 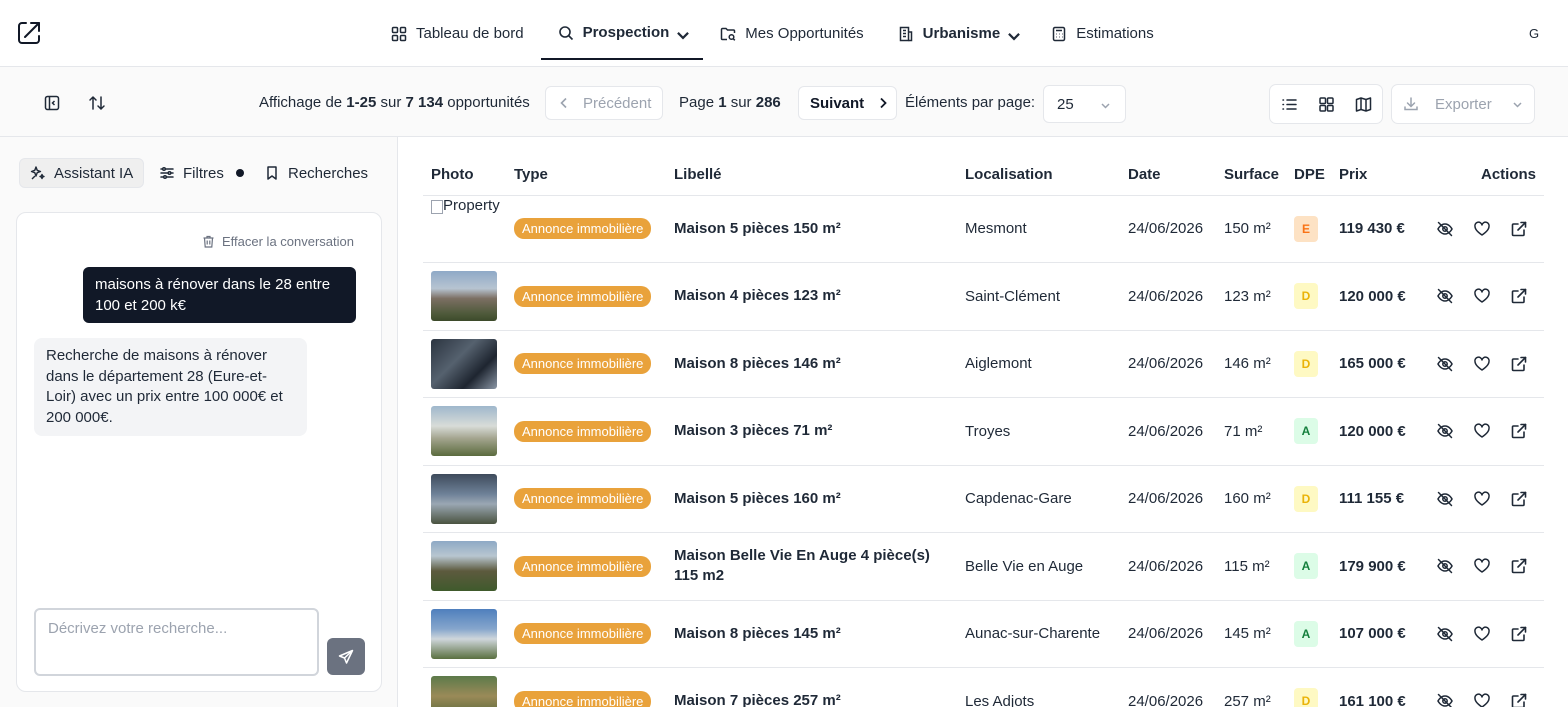 I want to click on sort-icon, so click(x=97, y=103).